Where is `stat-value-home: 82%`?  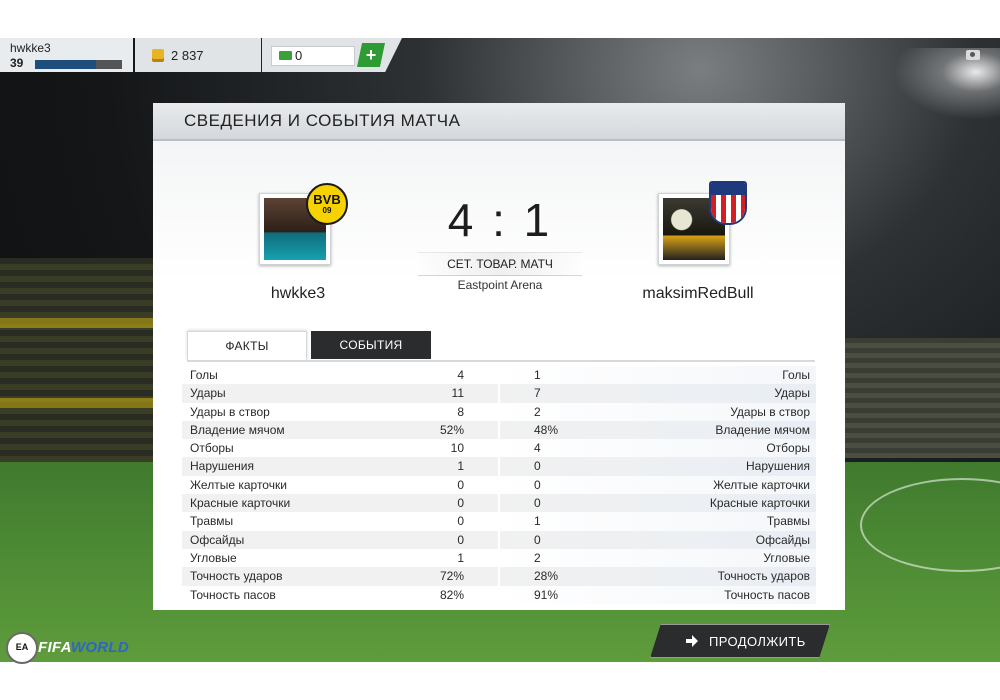 stat-value-home: 82% is located at coordinates (451, 594).